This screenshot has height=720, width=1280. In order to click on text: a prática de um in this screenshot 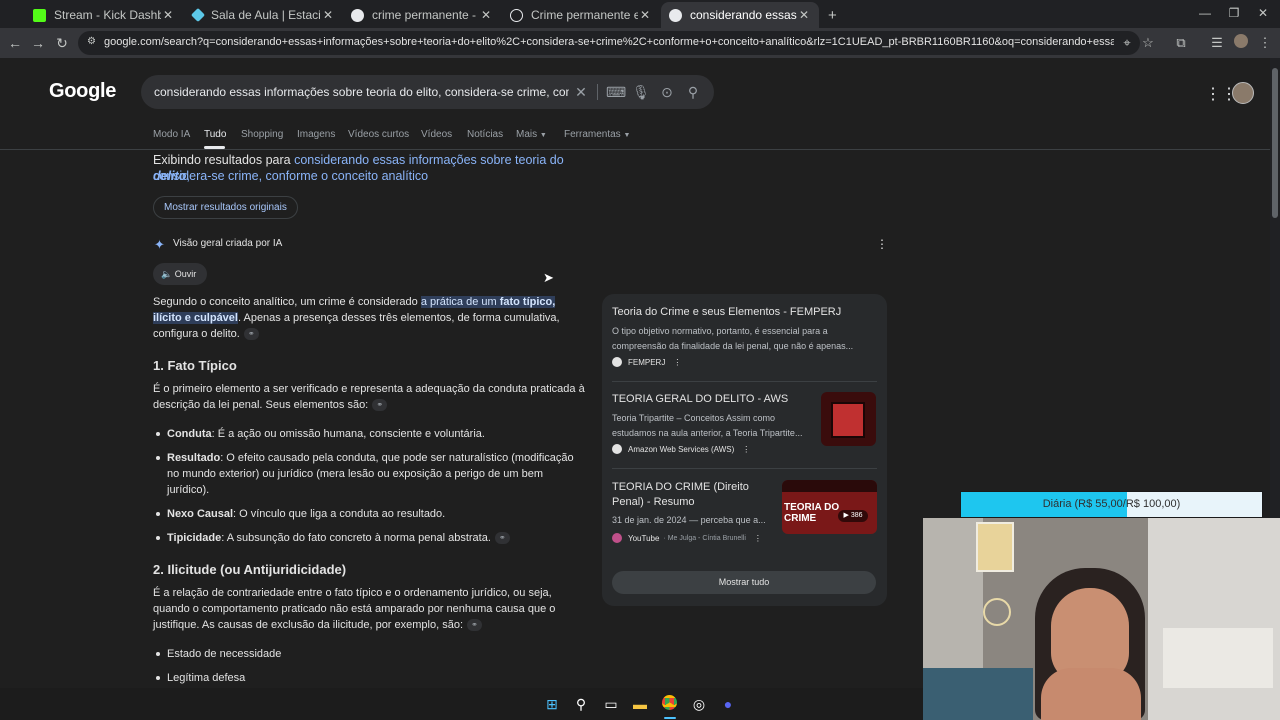, I will do `click(460, 302)`.